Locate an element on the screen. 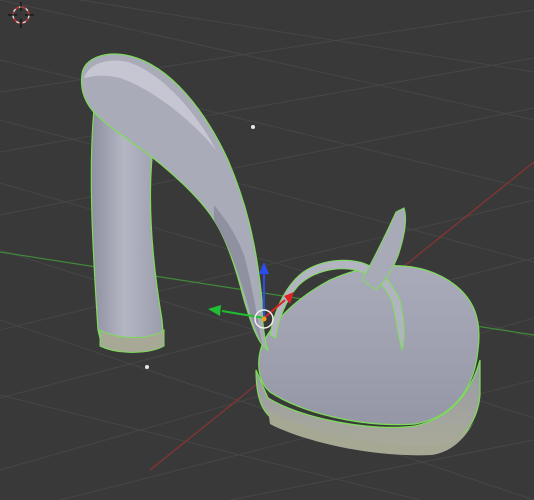 The image size is (534, 500). 3d-cursor-icon is located at coordinates (21, 15).